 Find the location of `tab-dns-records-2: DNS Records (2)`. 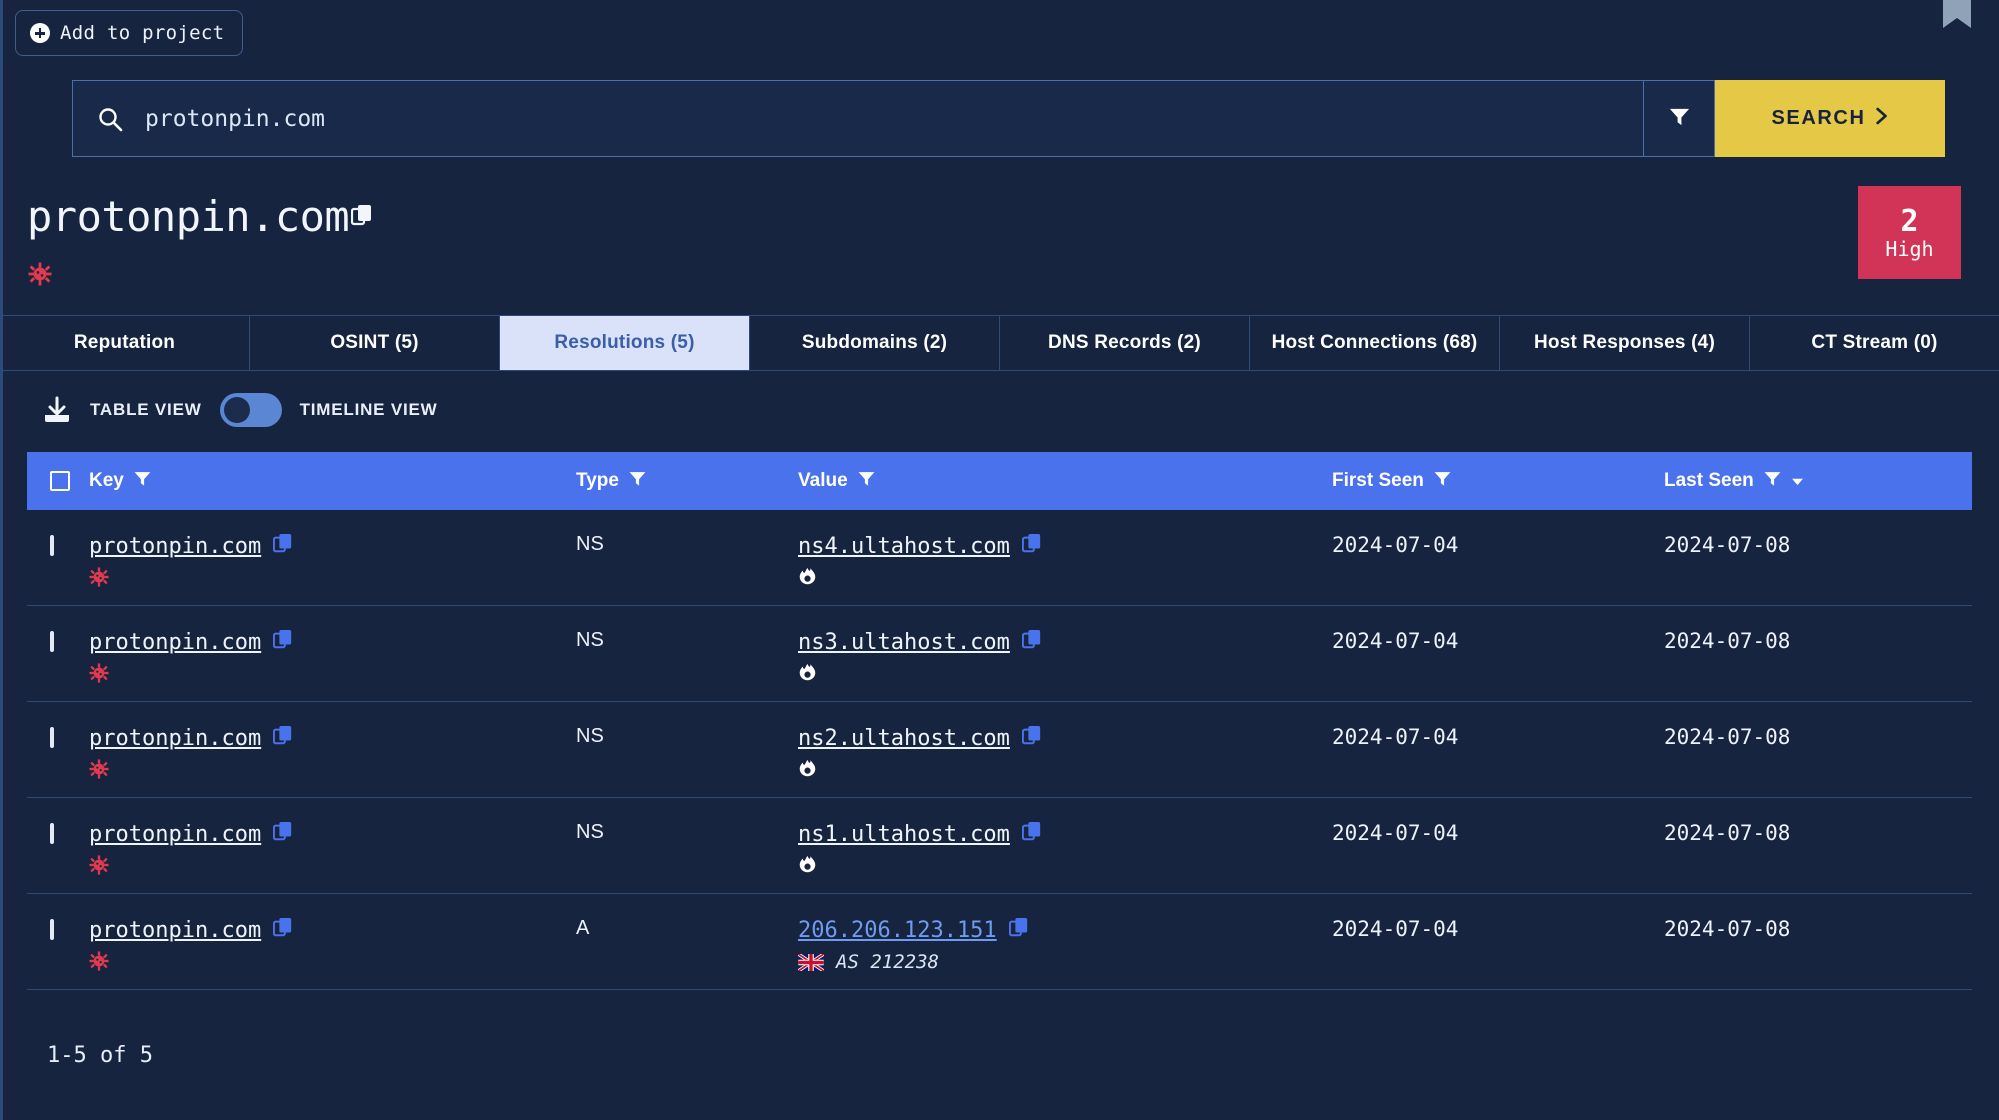

tab-dns-records-2: DNS Records (2) is located at coordinates (1125, 343).